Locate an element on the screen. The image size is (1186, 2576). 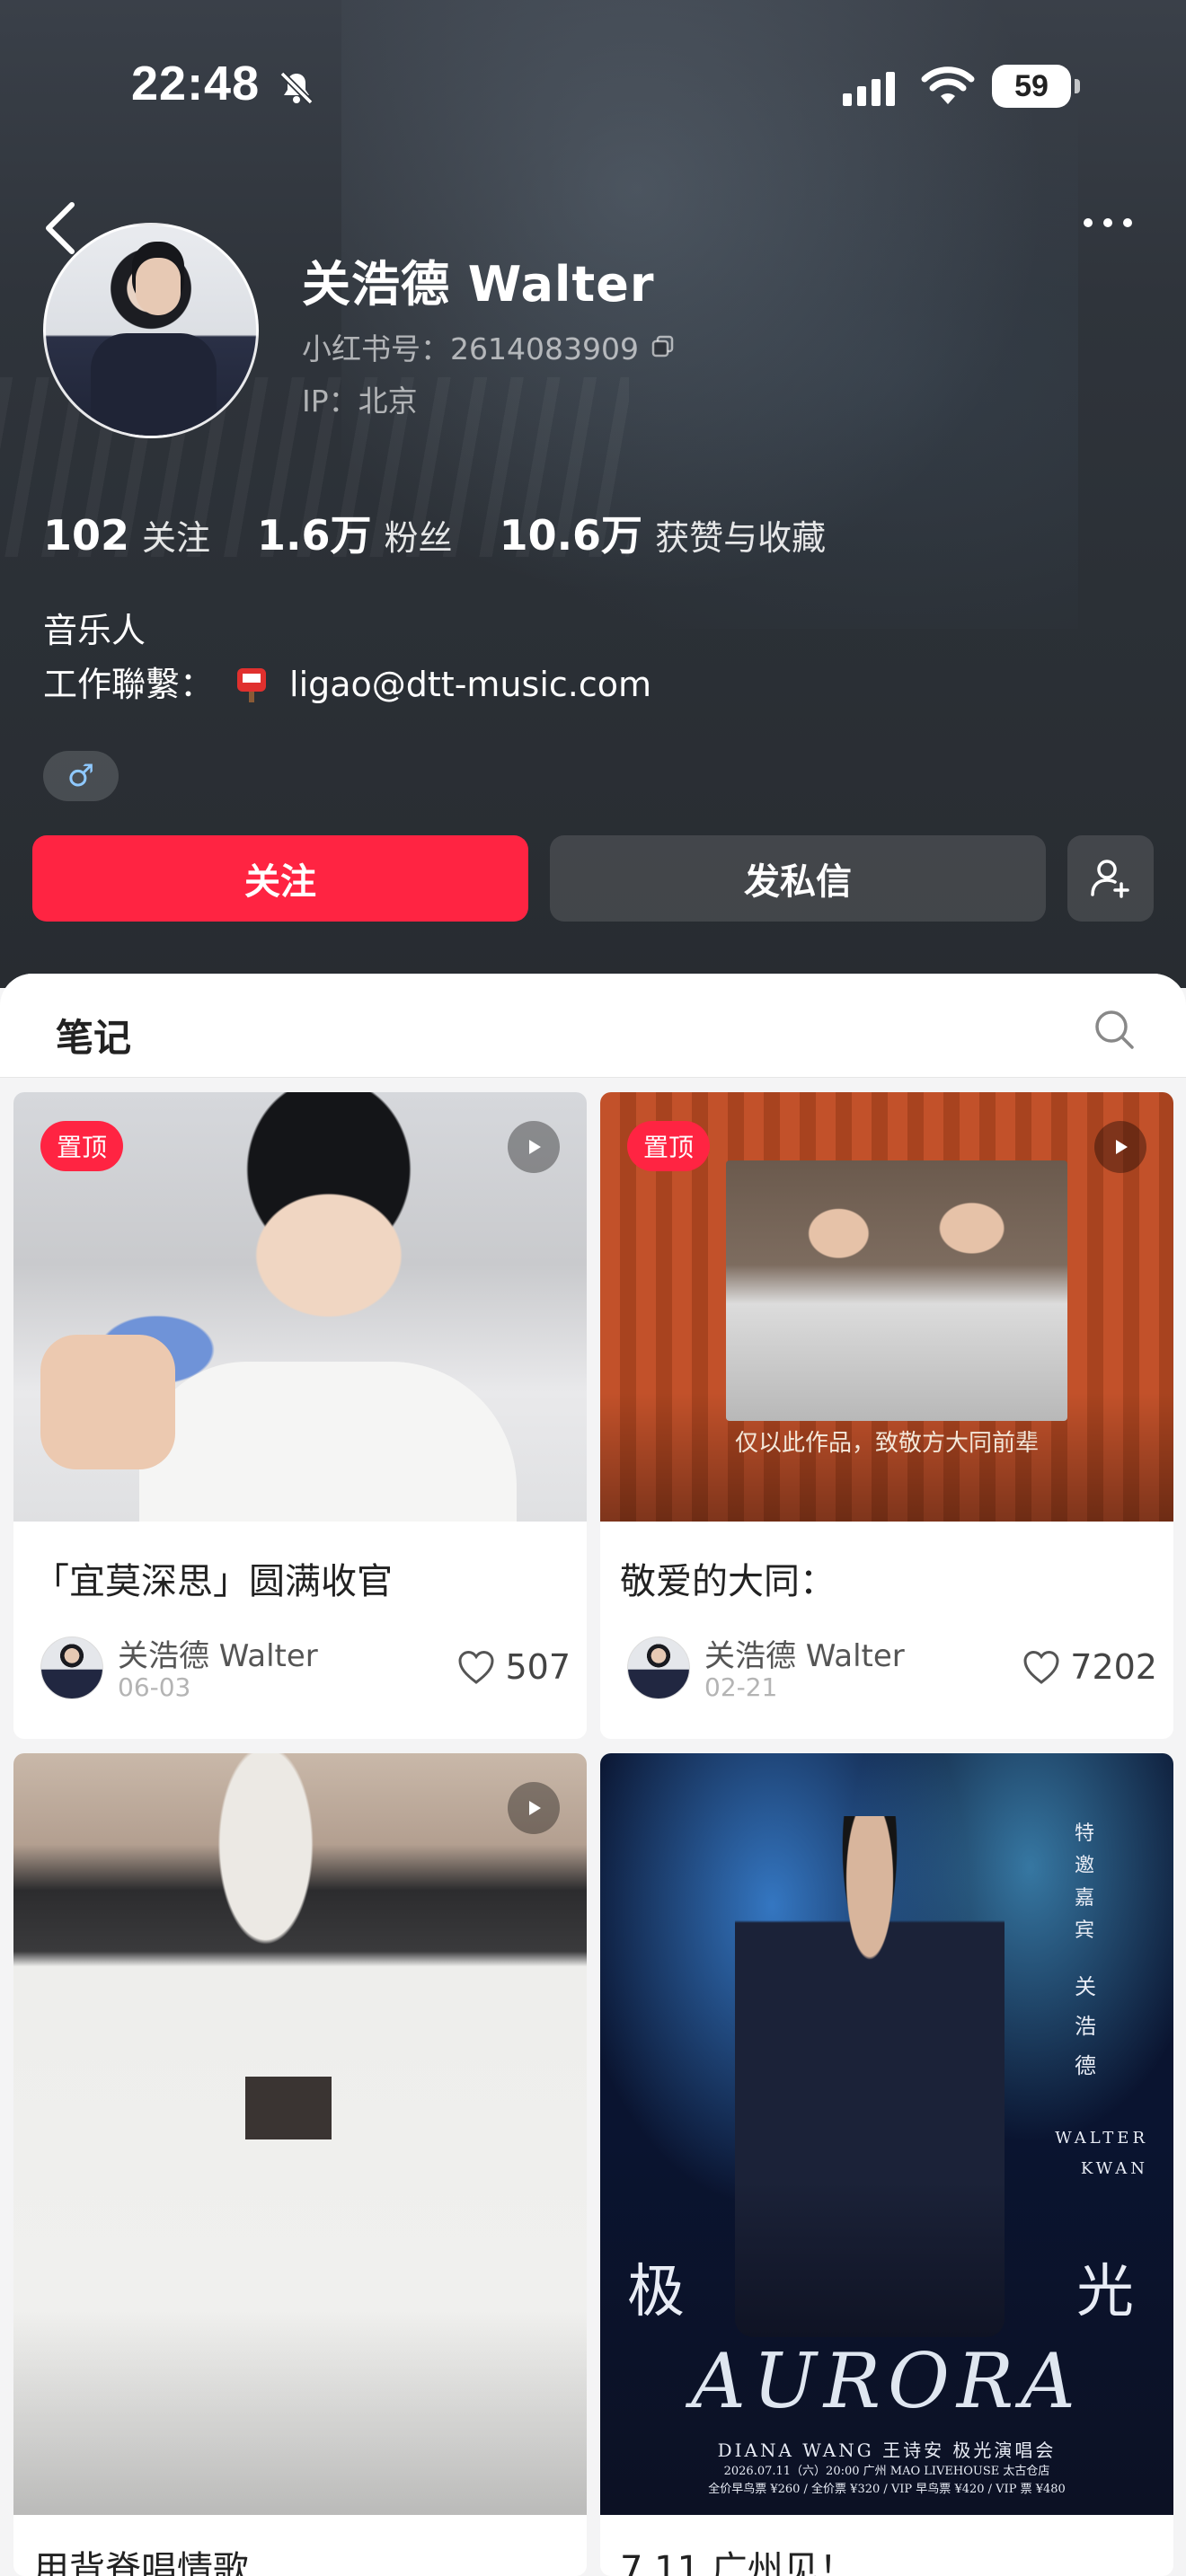
bio-contact-email: ligao@dtt-music.com is located at coordinates (470, 684).